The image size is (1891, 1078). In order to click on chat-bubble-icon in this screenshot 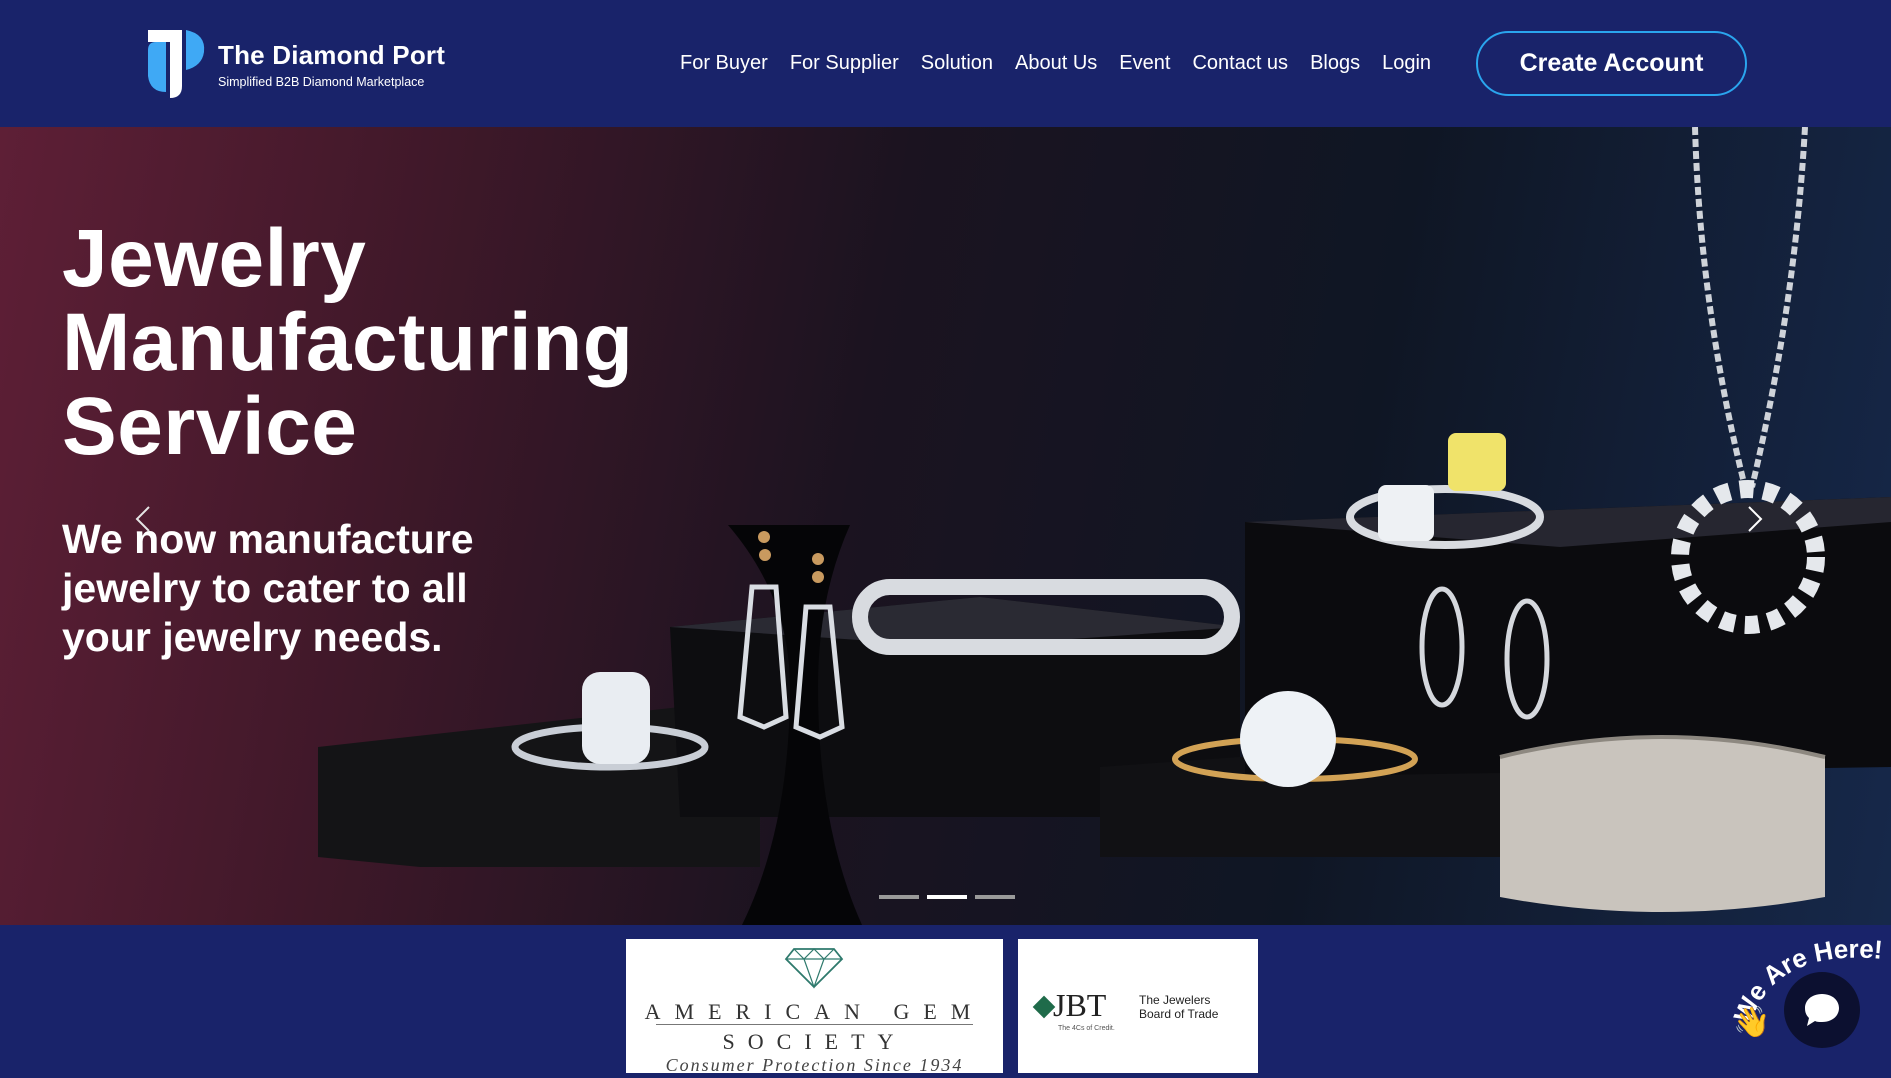, I will do `click(1822, 1010)`.